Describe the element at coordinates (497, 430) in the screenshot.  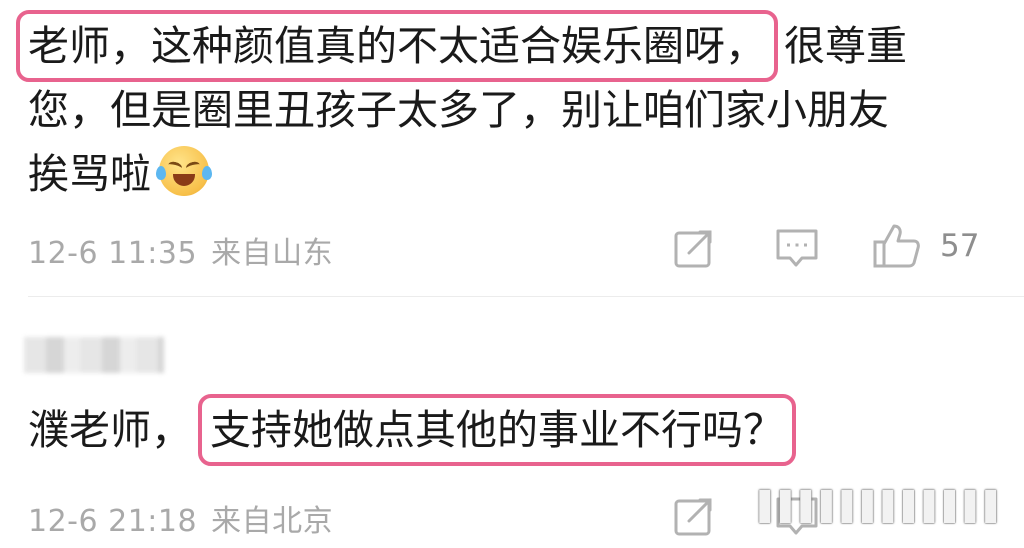
I see `comment-2-highlight: 支持她做点其他的事业不行吗？` at that location.